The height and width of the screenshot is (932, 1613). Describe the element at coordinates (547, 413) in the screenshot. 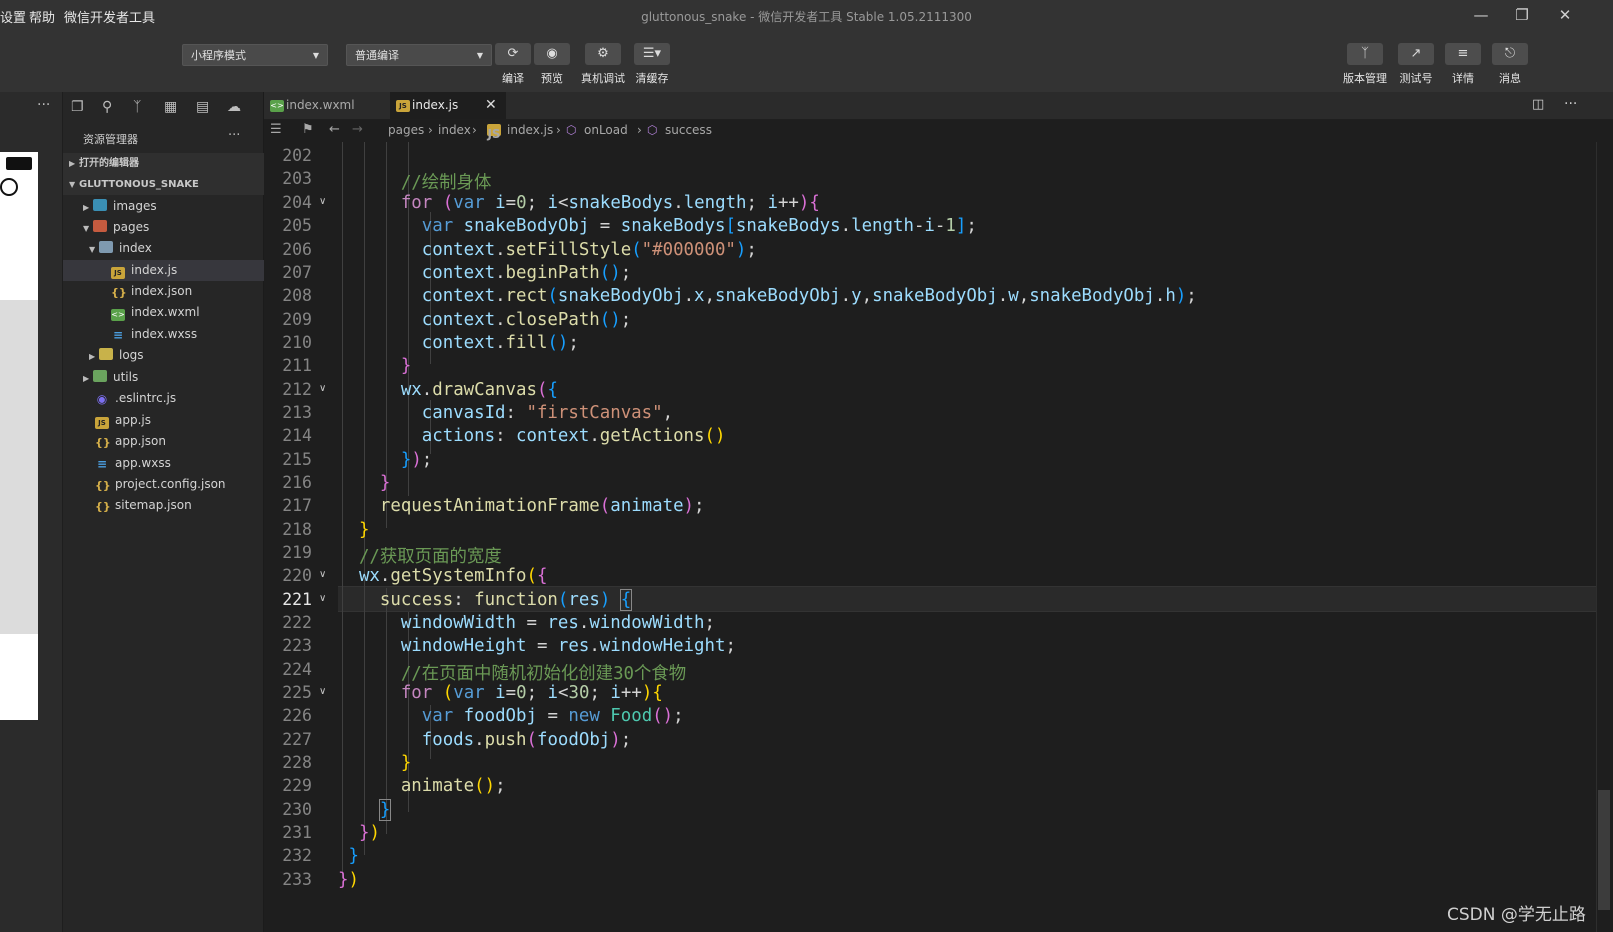

I see `code-line: canvasId: "firstCanvas",` at that location.